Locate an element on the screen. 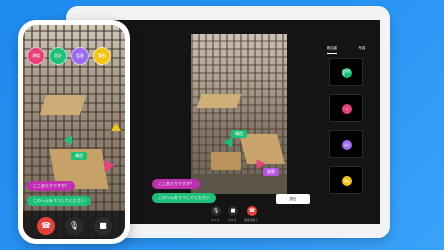  avatar: 現場監督 is located at coordinates (347, 73).